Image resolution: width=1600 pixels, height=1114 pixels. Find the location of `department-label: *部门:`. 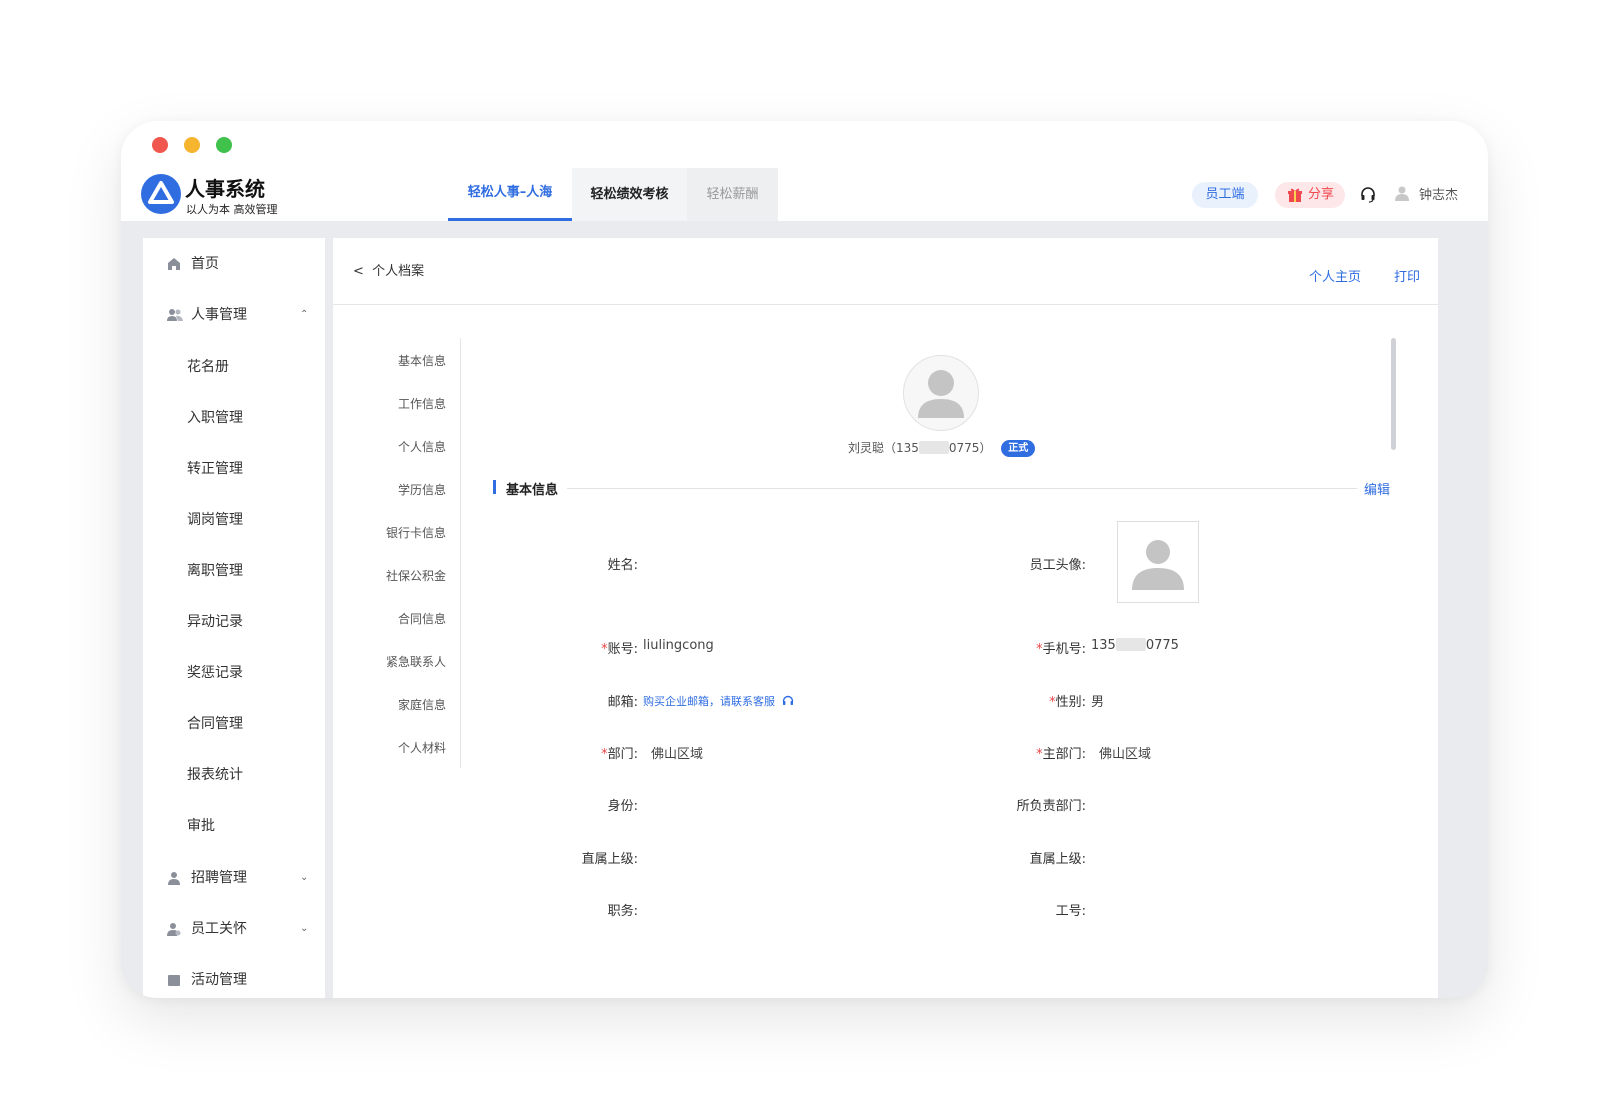

department-label: *部门: is located at coordinates (619, 754).